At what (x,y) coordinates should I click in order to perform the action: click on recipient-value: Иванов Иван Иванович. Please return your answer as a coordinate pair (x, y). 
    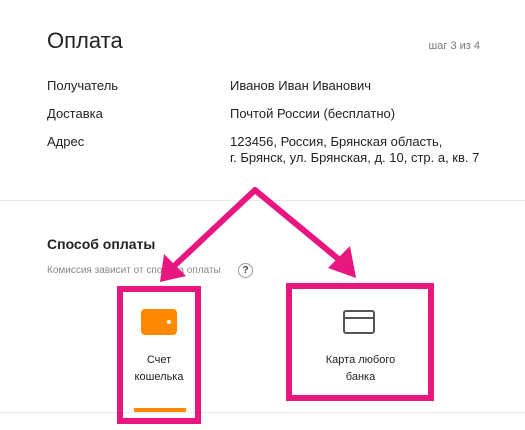
    Looking at the image, I should click on (301, 85).